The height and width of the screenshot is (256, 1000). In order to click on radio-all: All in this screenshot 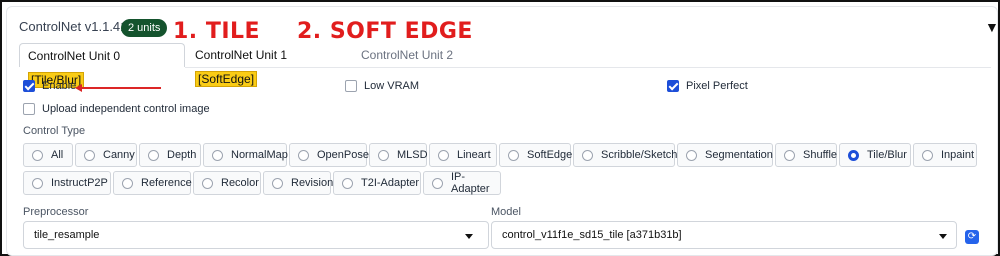, I will do `click(48, 155)`.